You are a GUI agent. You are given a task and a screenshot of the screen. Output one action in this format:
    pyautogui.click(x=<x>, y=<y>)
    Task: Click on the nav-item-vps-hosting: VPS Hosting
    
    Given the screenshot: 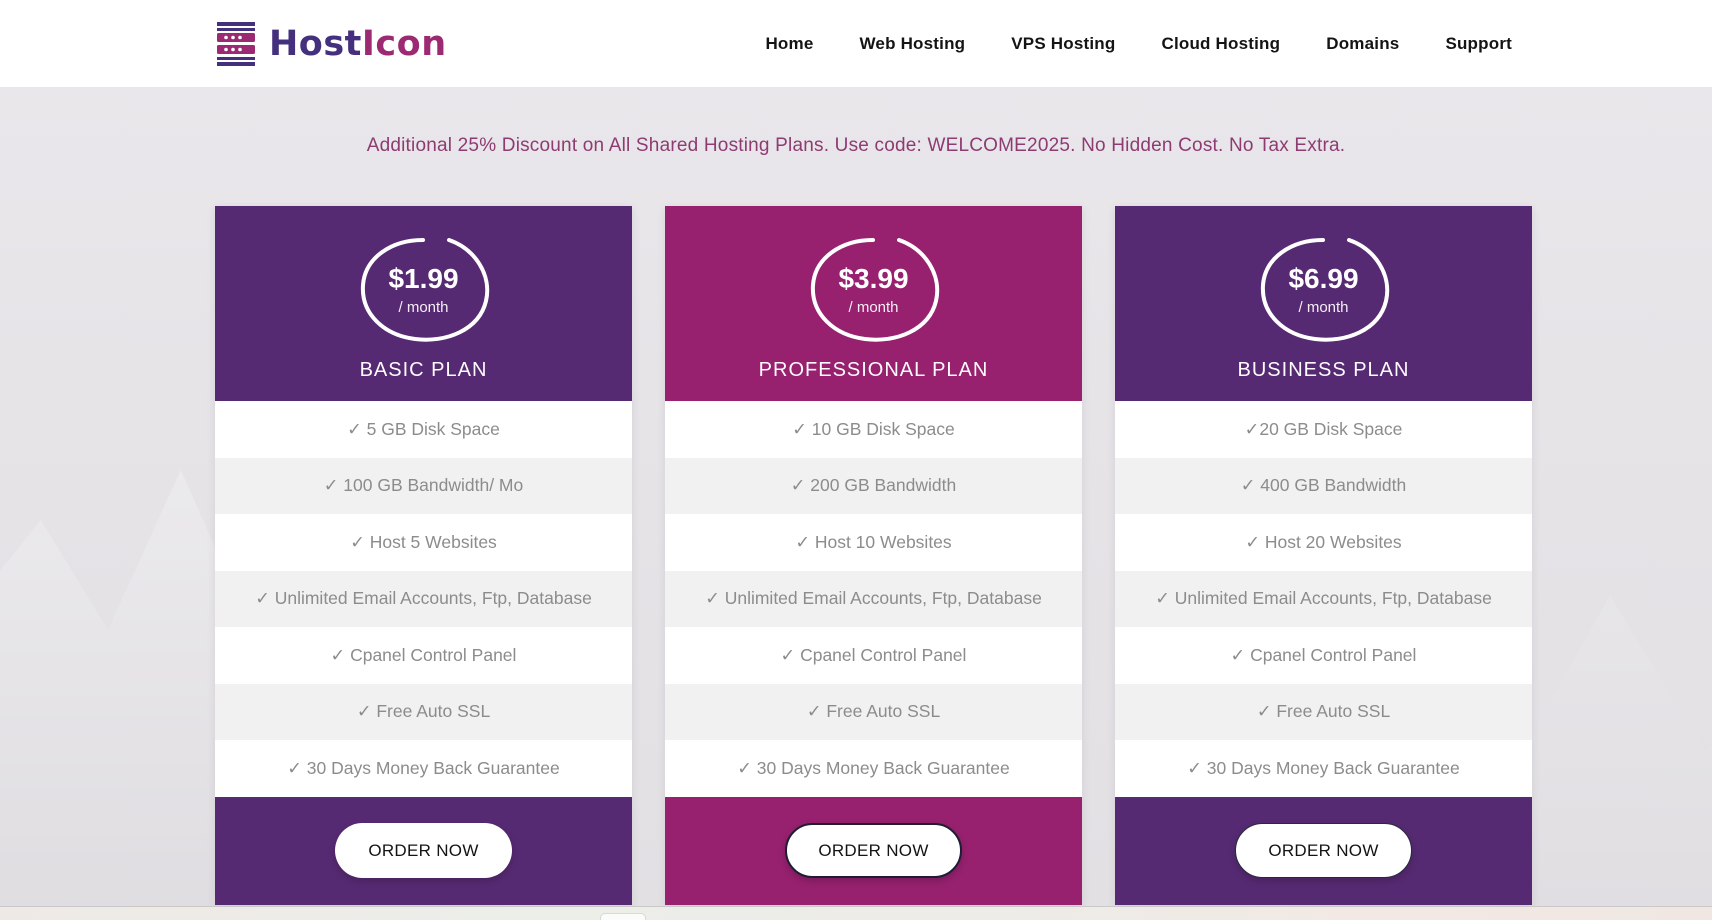 What is the action you would take?
    pyautogui.click(x=1063, y=44)
    